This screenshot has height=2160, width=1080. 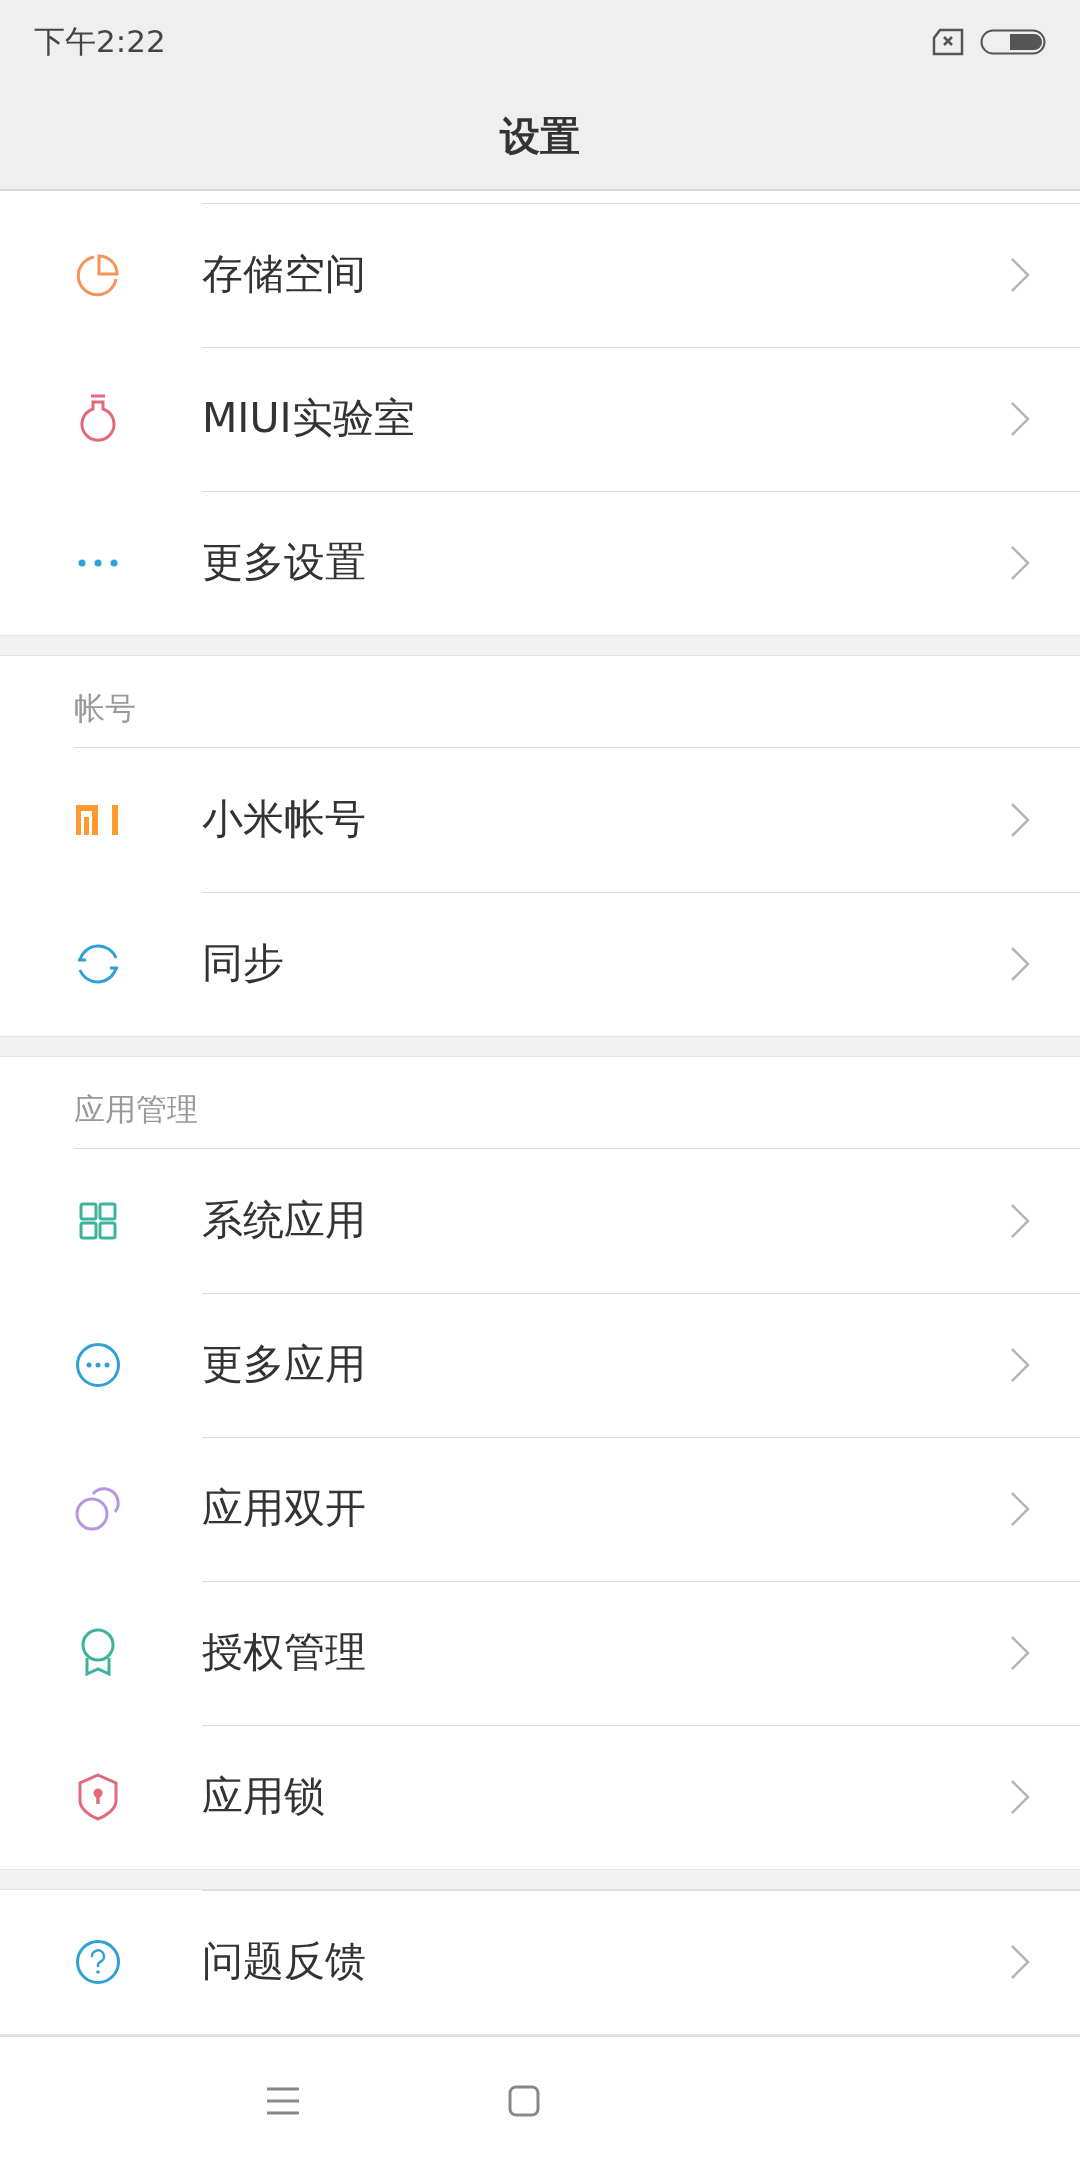 I want to click on battery-icon, so click(x=1013, y=41).